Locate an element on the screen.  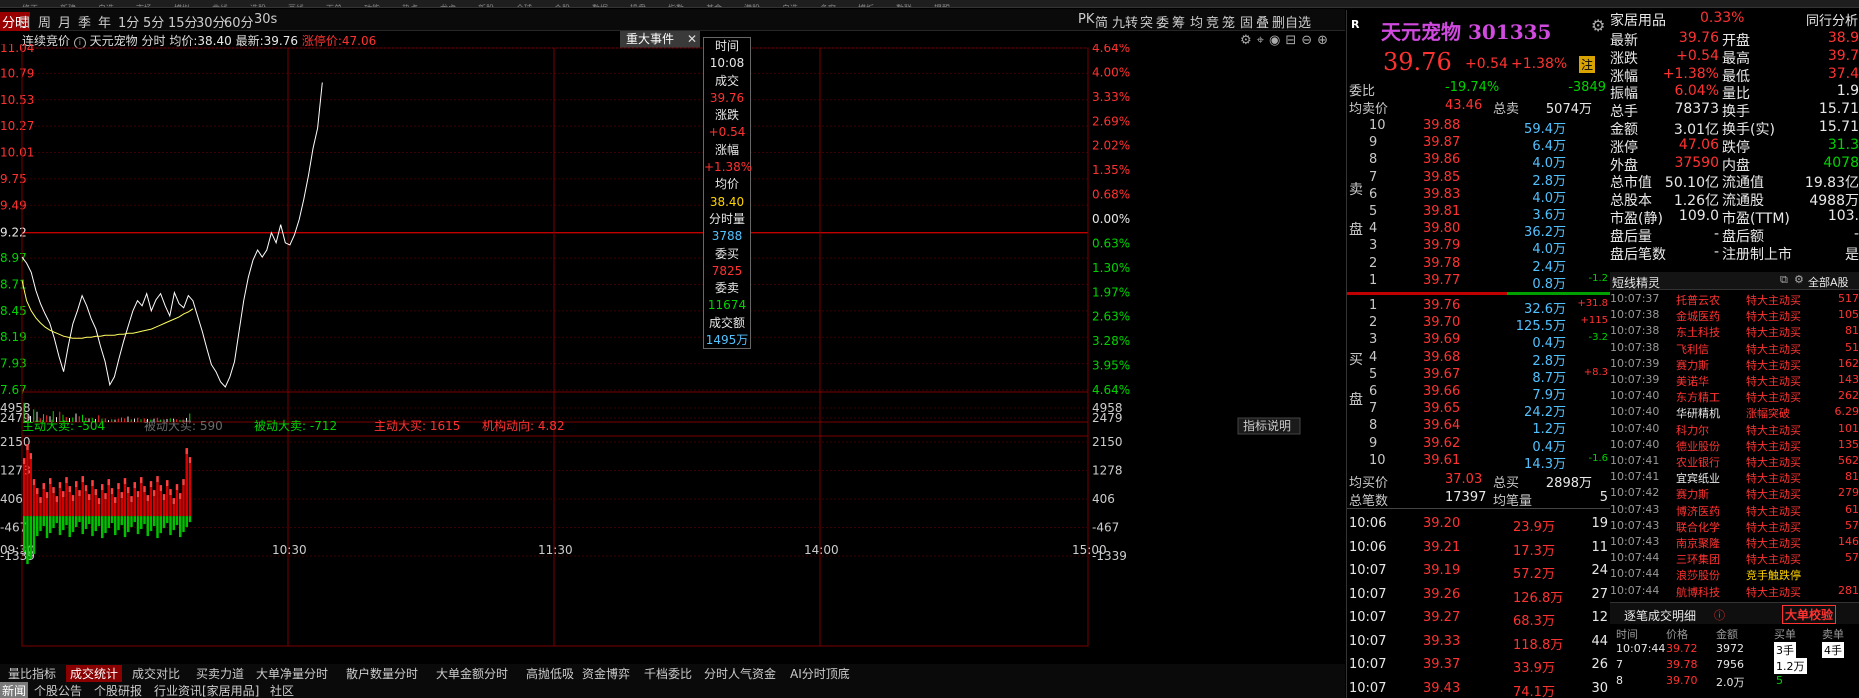
indicator-tab: 量比指标 is located at coordinates (32, 673).